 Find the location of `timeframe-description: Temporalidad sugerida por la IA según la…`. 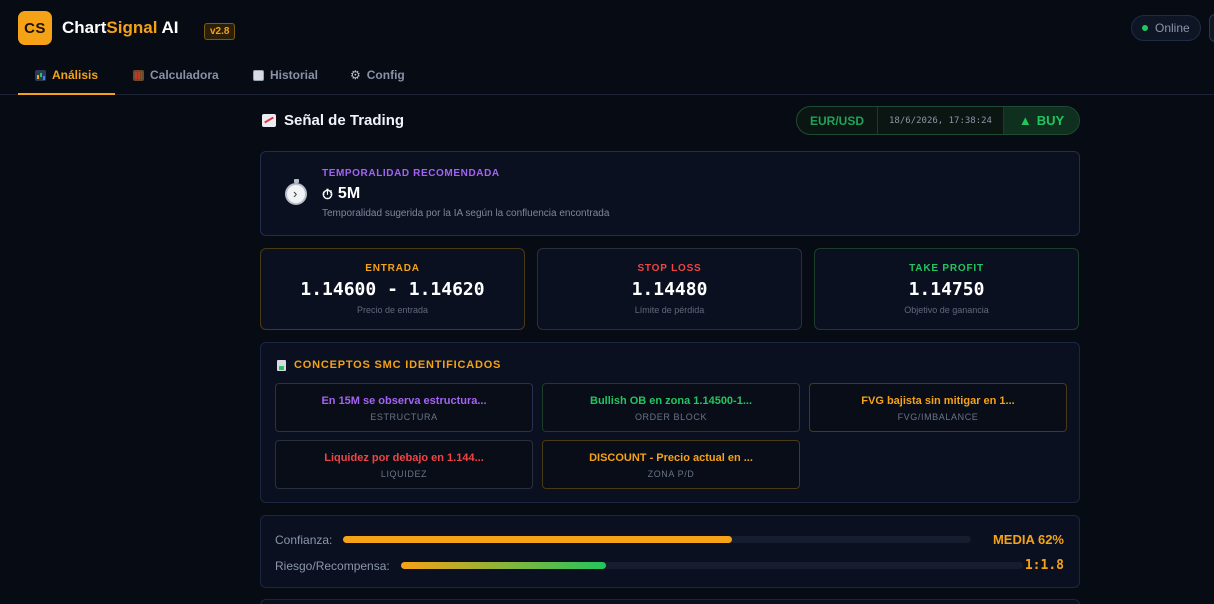

timeframe-description: Temporalidad sugerida por la IA según la… is located at coordinates (466, 213).